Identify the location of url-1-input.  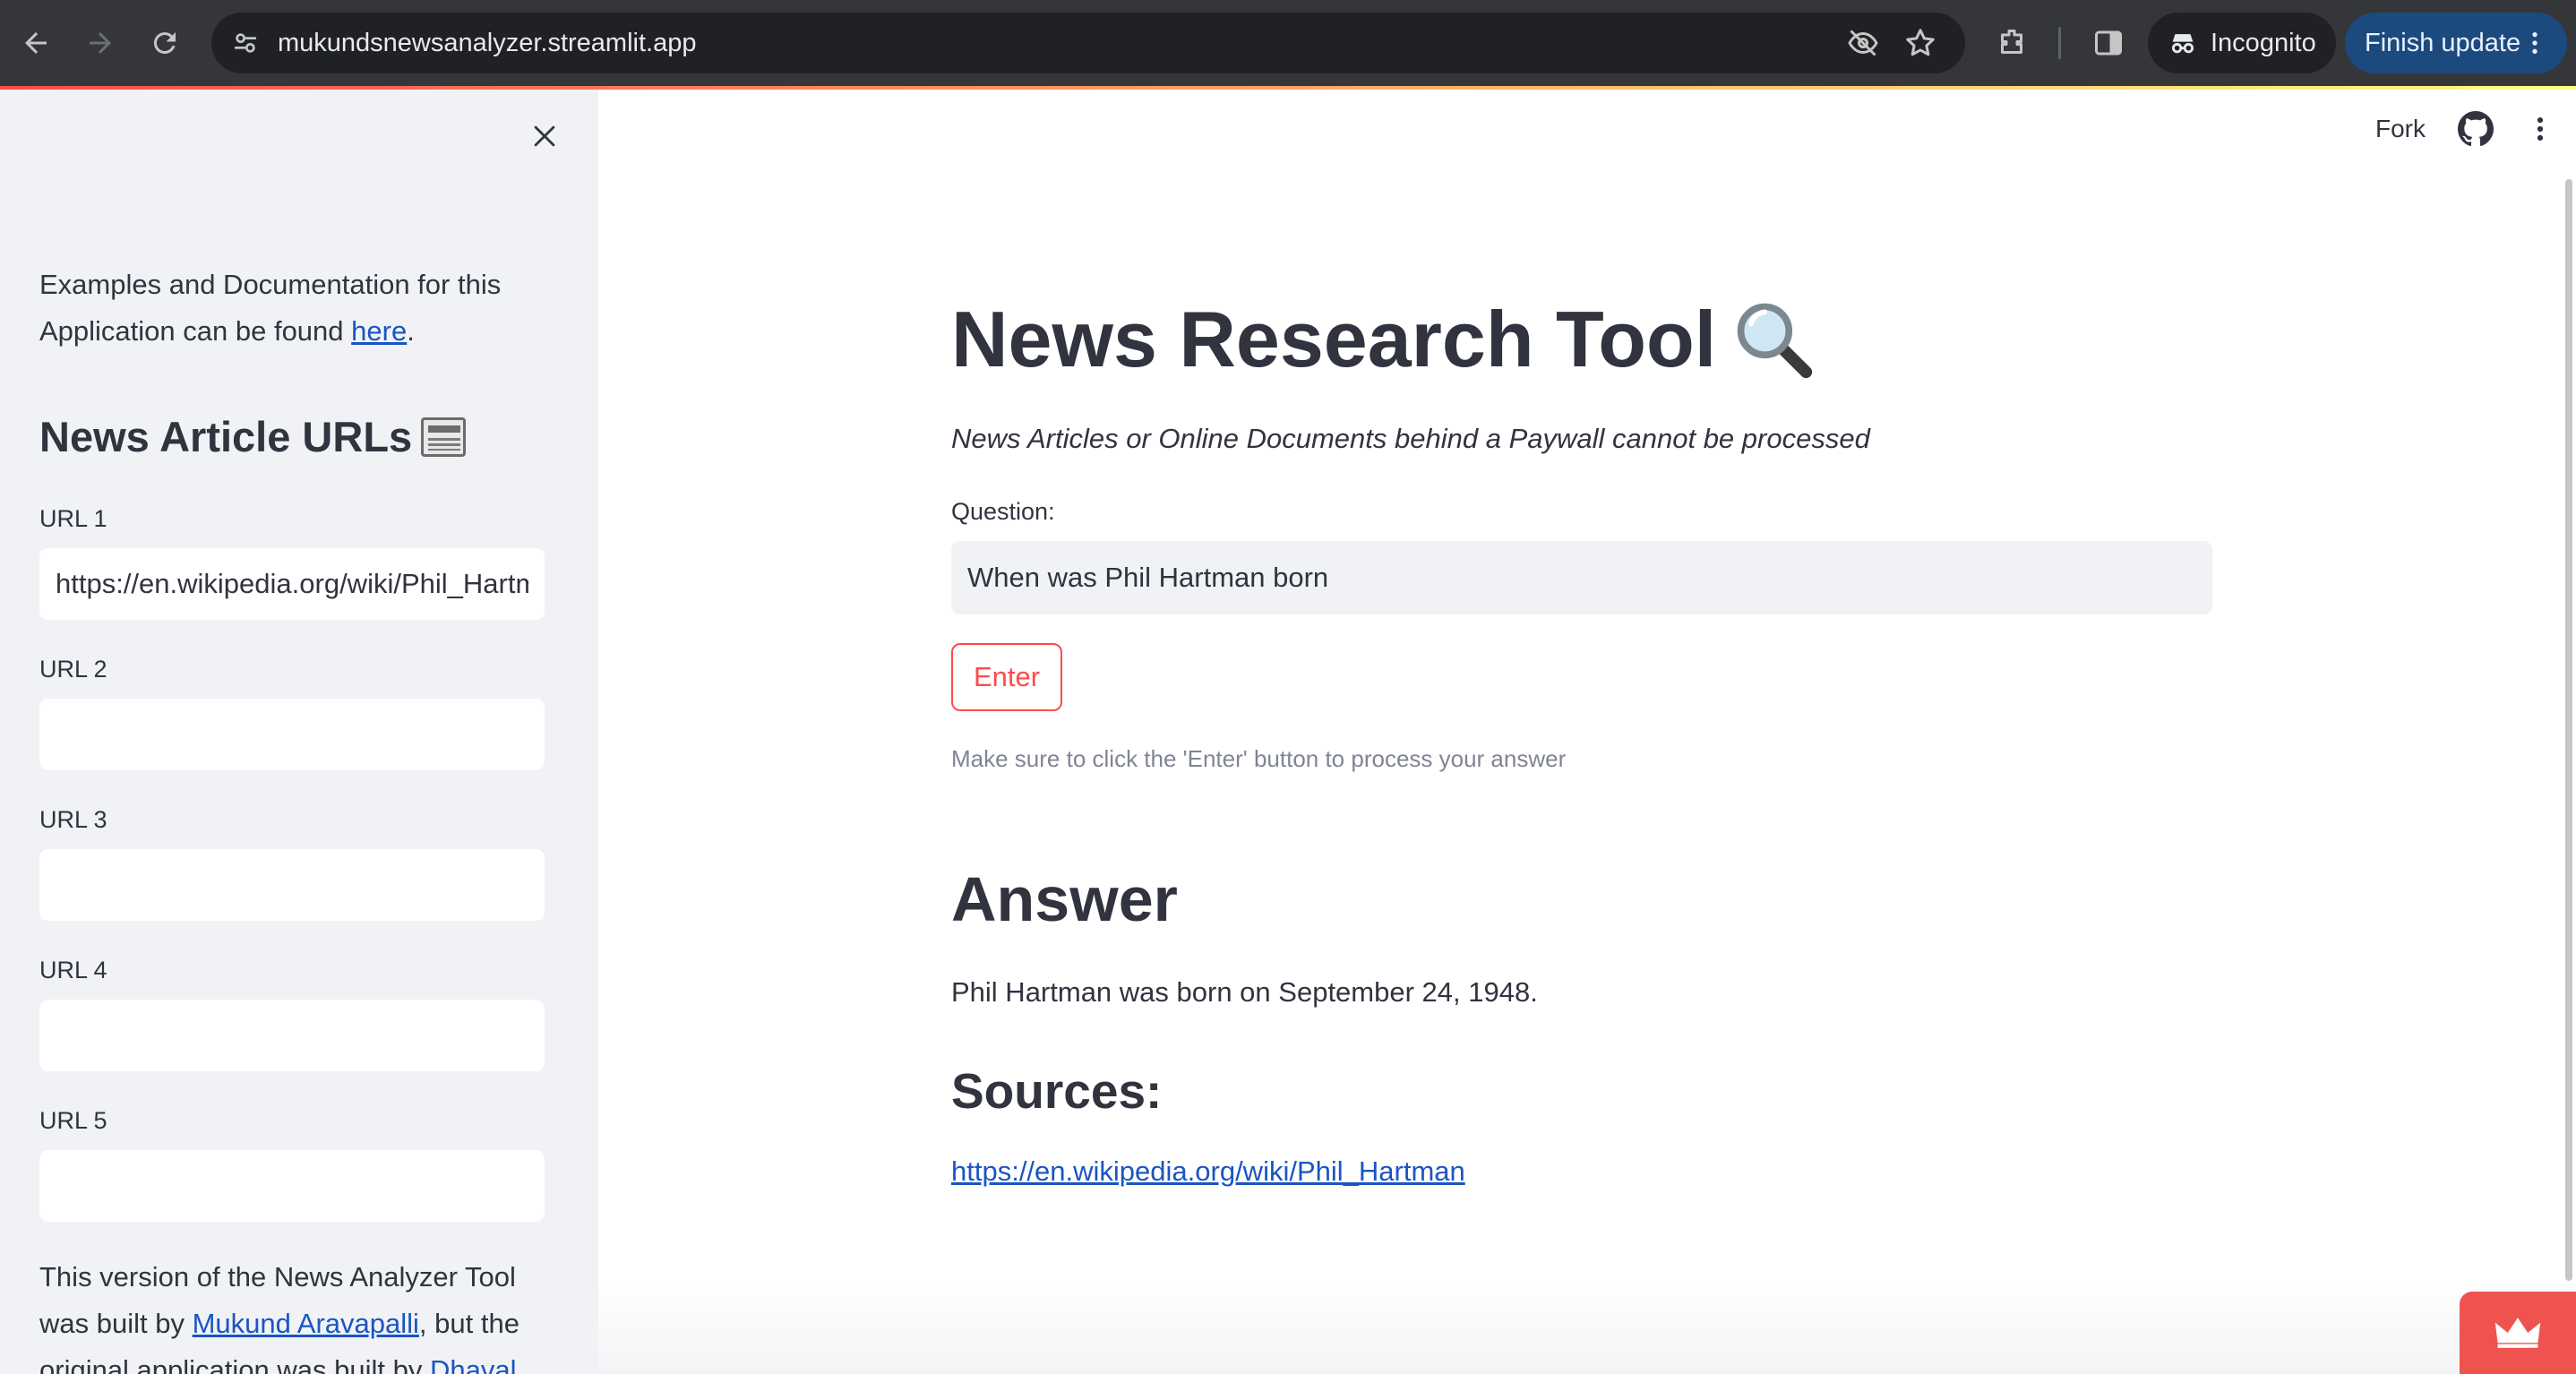
(292, 584).